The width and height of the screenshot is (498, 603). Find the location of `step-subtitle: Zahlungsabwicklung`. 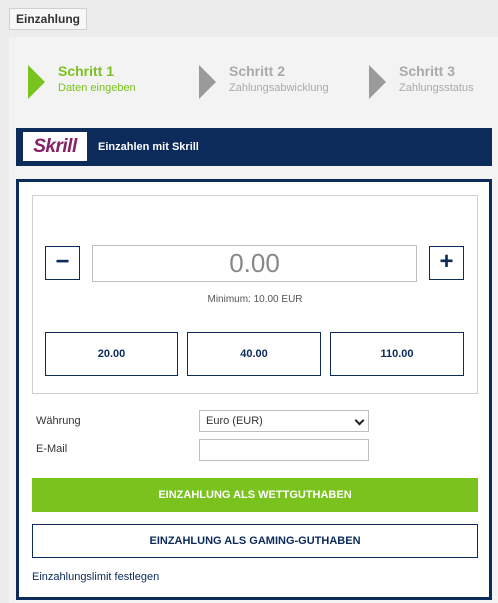

step-subtitle: Zahlungsabwicklung is located at coordinates (279, 88).